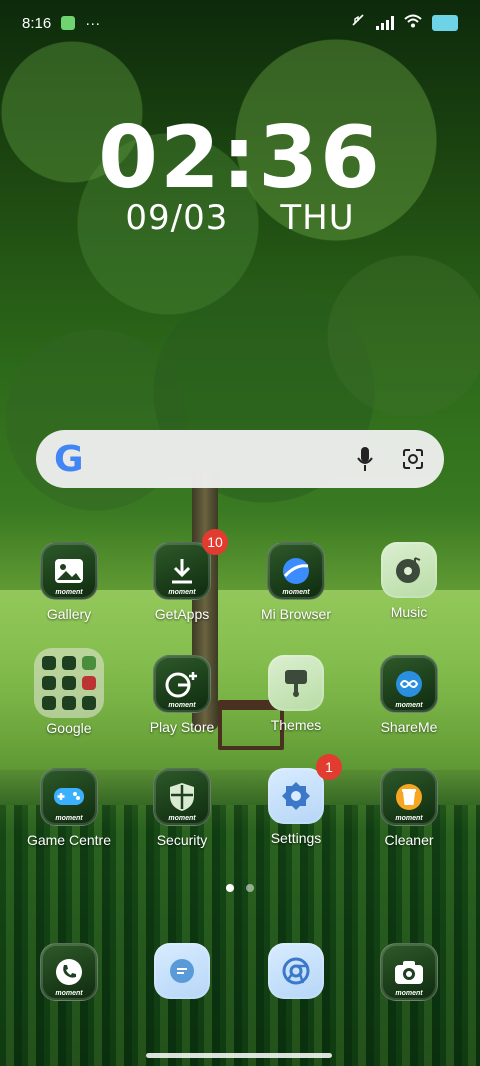  Describe the element at coordinates (69, 840) in the screenshot. I see `app-label: Game Centre` at that location.